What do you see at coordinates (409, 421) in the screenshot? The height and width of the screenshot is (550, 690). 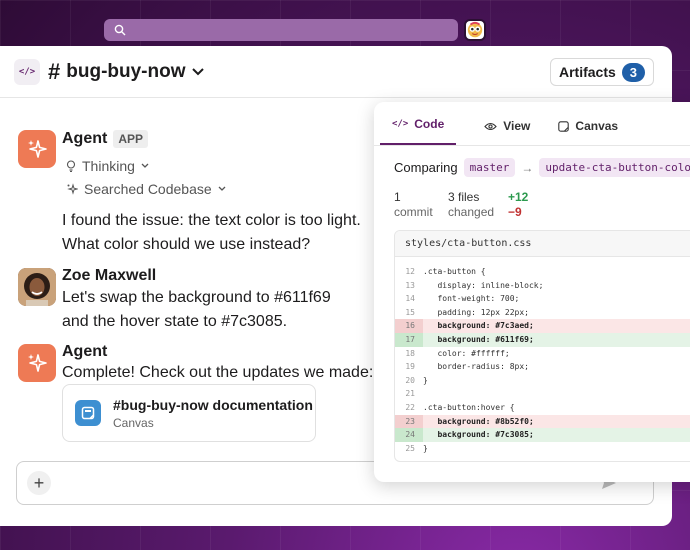 I see `line-number: 23` at bounding box center [409, 421].